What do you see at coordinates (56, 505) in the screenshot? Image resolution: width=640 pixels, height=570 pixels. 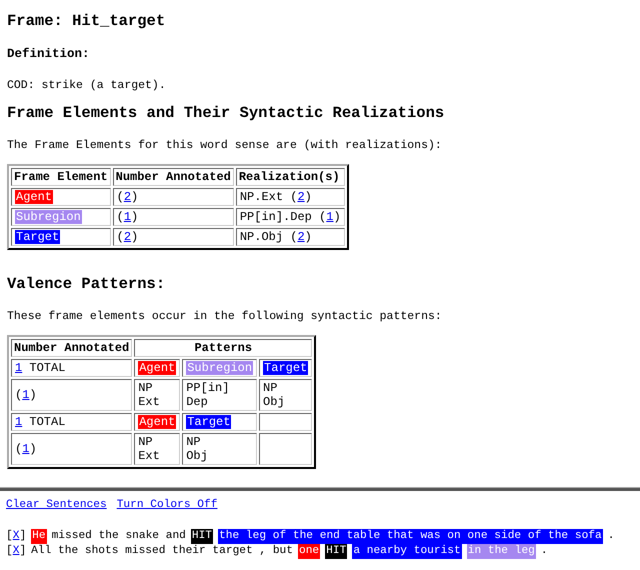 I see `action-link: Clear Sentences` at bounding box center [56, 505].